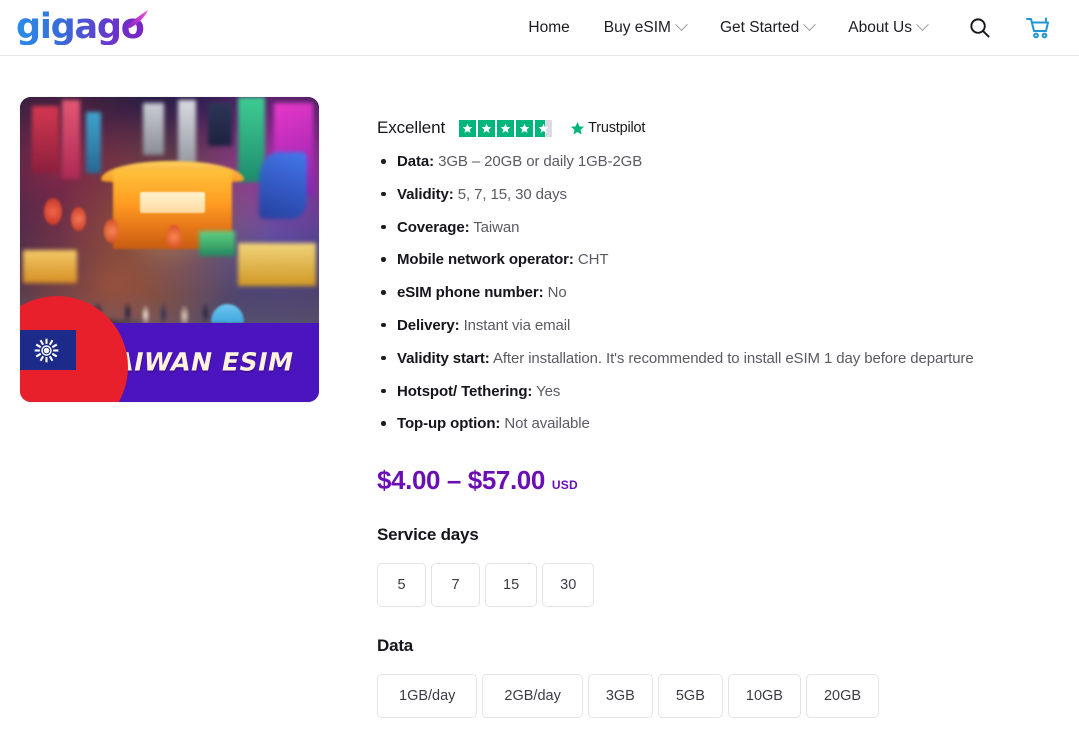 Image resolution: width=1079 pixels, height=734 pixels. I want to click on service-day-option: 7, so click(455, 585).